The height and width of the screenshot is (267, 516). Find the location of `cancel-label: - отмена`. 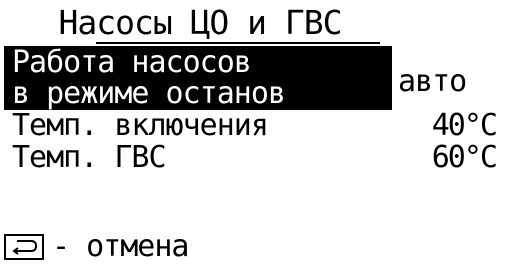

cancel-label: - отмена is located at coordinates (120, 246).